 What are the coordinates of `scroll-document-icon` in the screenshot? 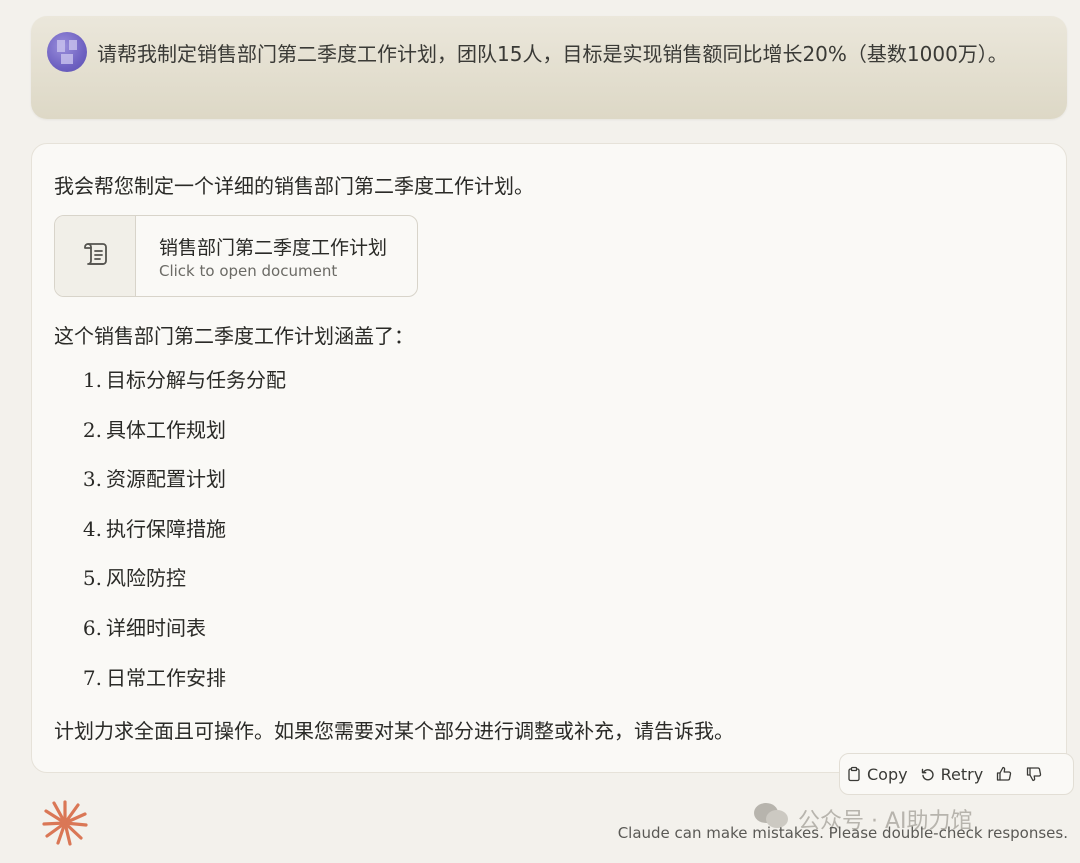 It's located at (95, 256).